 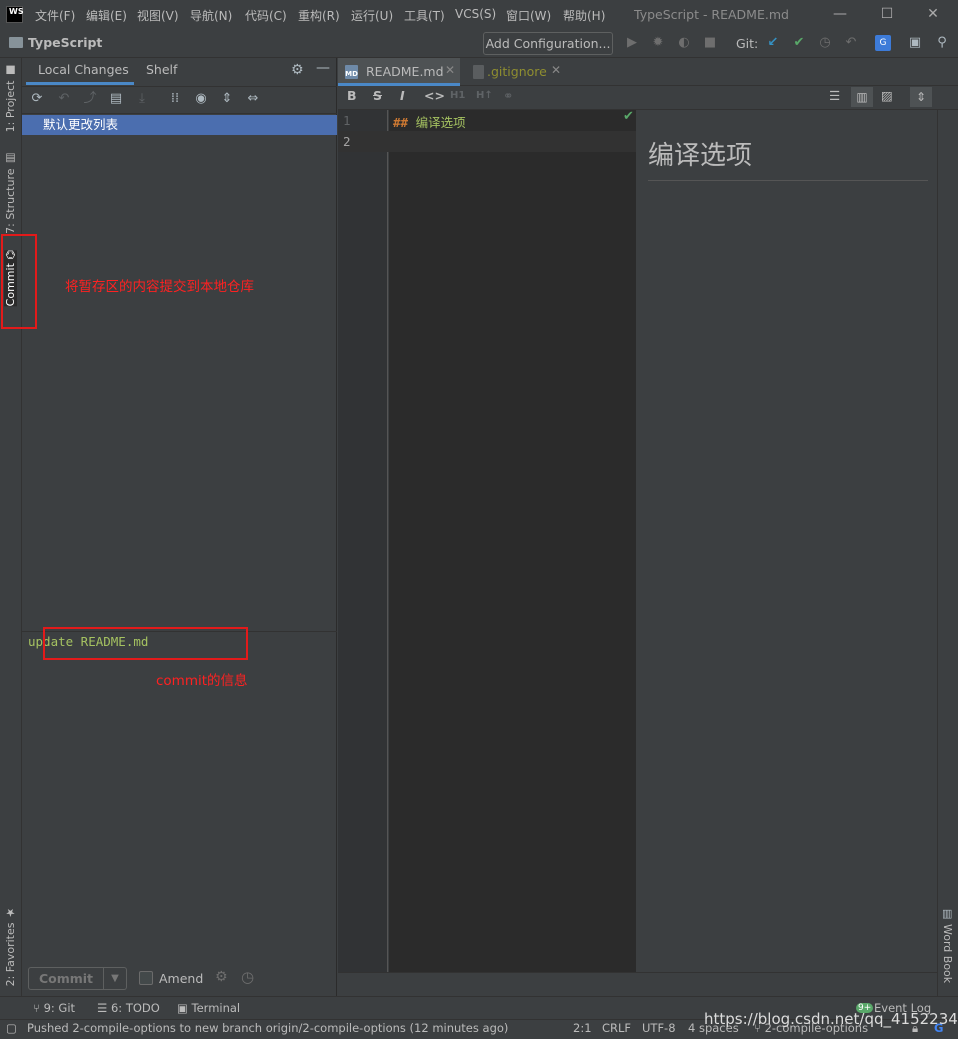 I want to click on translate-icon: G, so click(x=883, y=43).